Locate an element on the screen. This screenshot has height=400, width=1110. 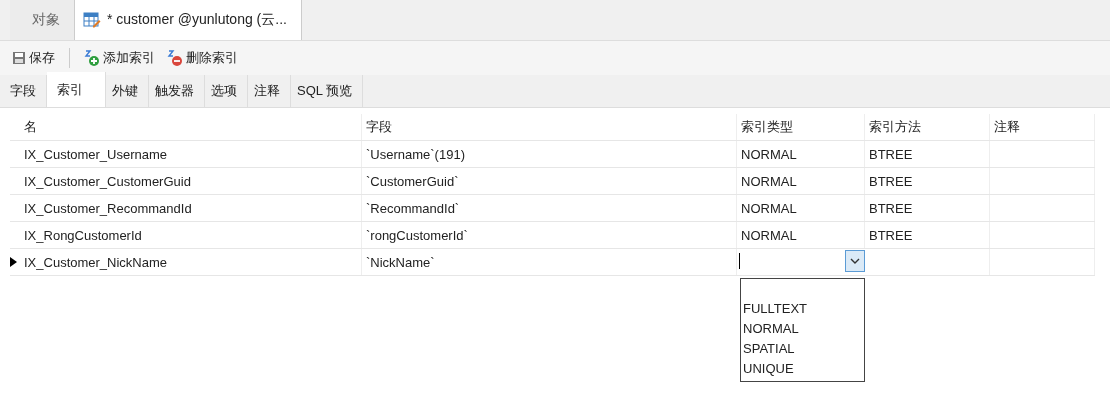
column-header: 名 is located at coordinates (191, 127).